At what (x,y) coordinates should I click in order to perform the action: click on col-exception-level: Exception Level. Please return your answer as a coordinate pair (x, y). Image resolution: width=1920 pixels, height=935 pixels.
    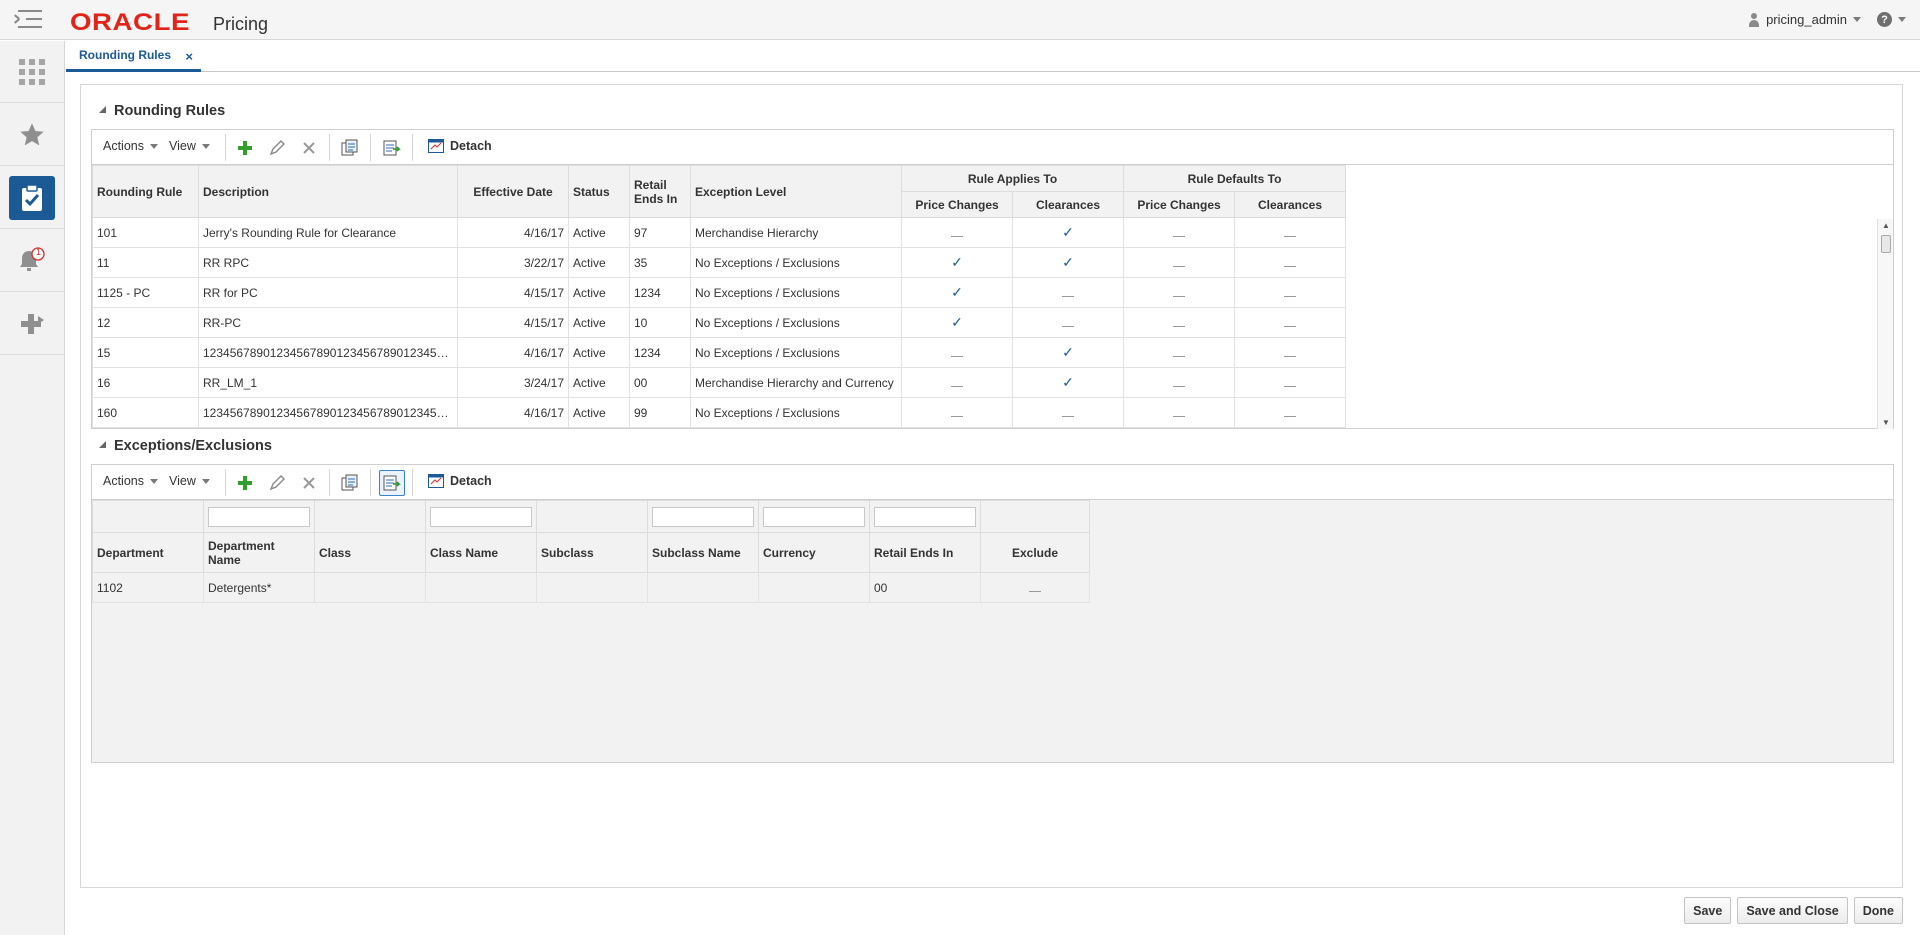
    Looking at the image, I should click on (796, 191).